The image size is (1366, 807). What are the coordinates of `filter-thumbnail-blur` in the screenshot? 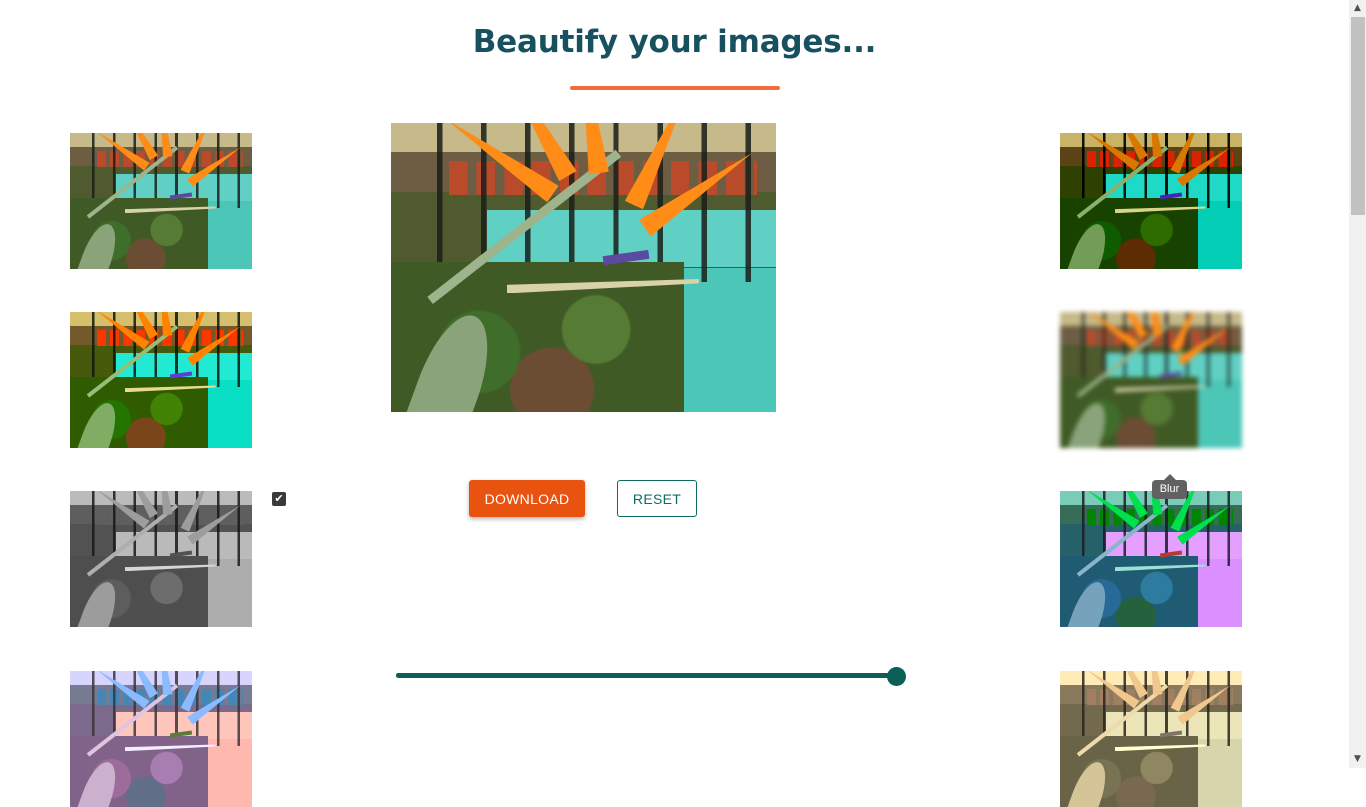 It's located at (1151, 380).